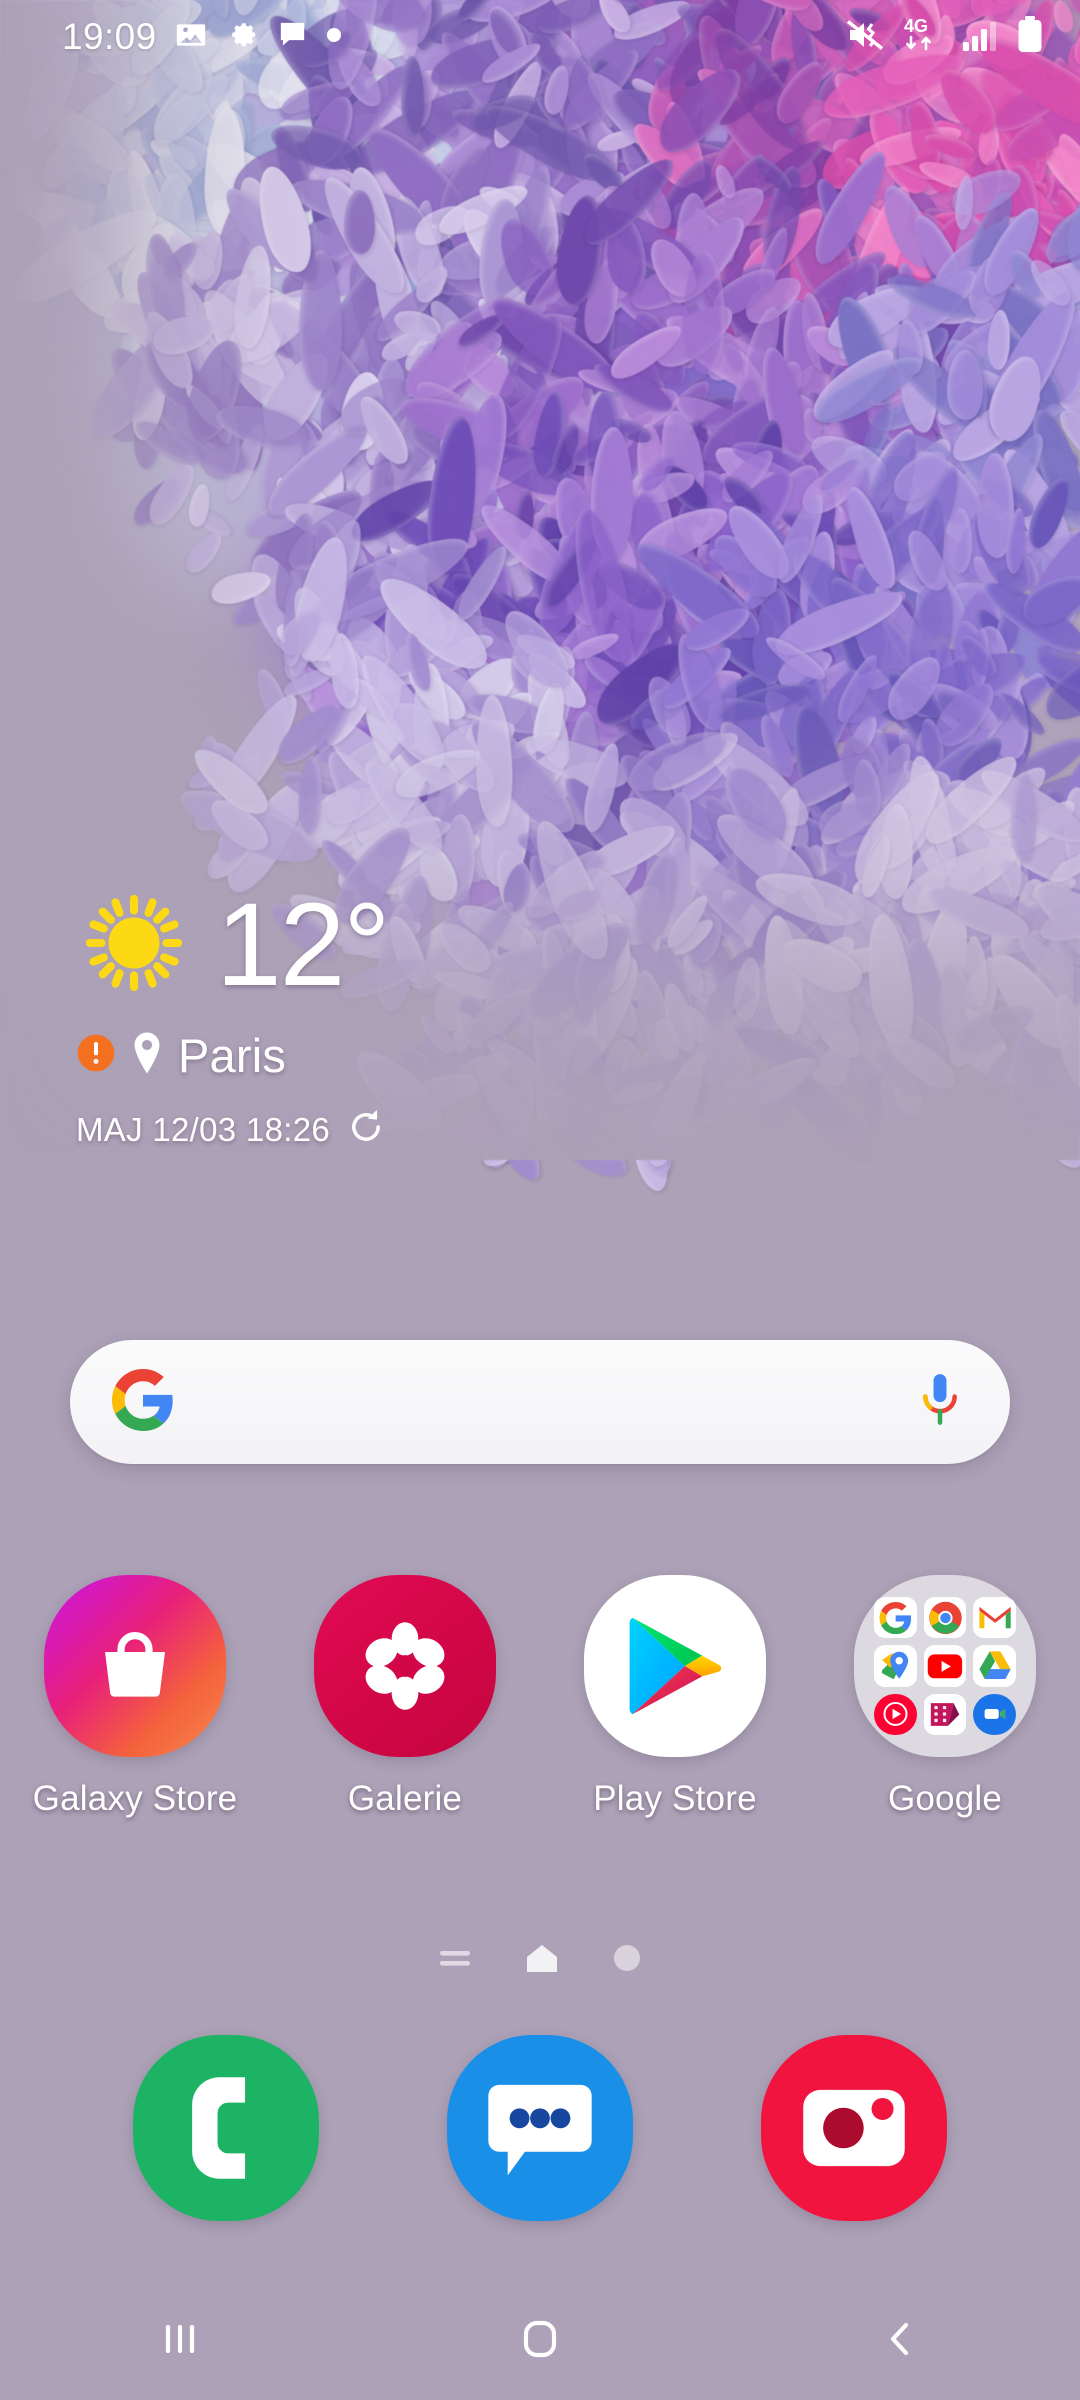  I want to click on app-label: Google, so click(945, 1798).